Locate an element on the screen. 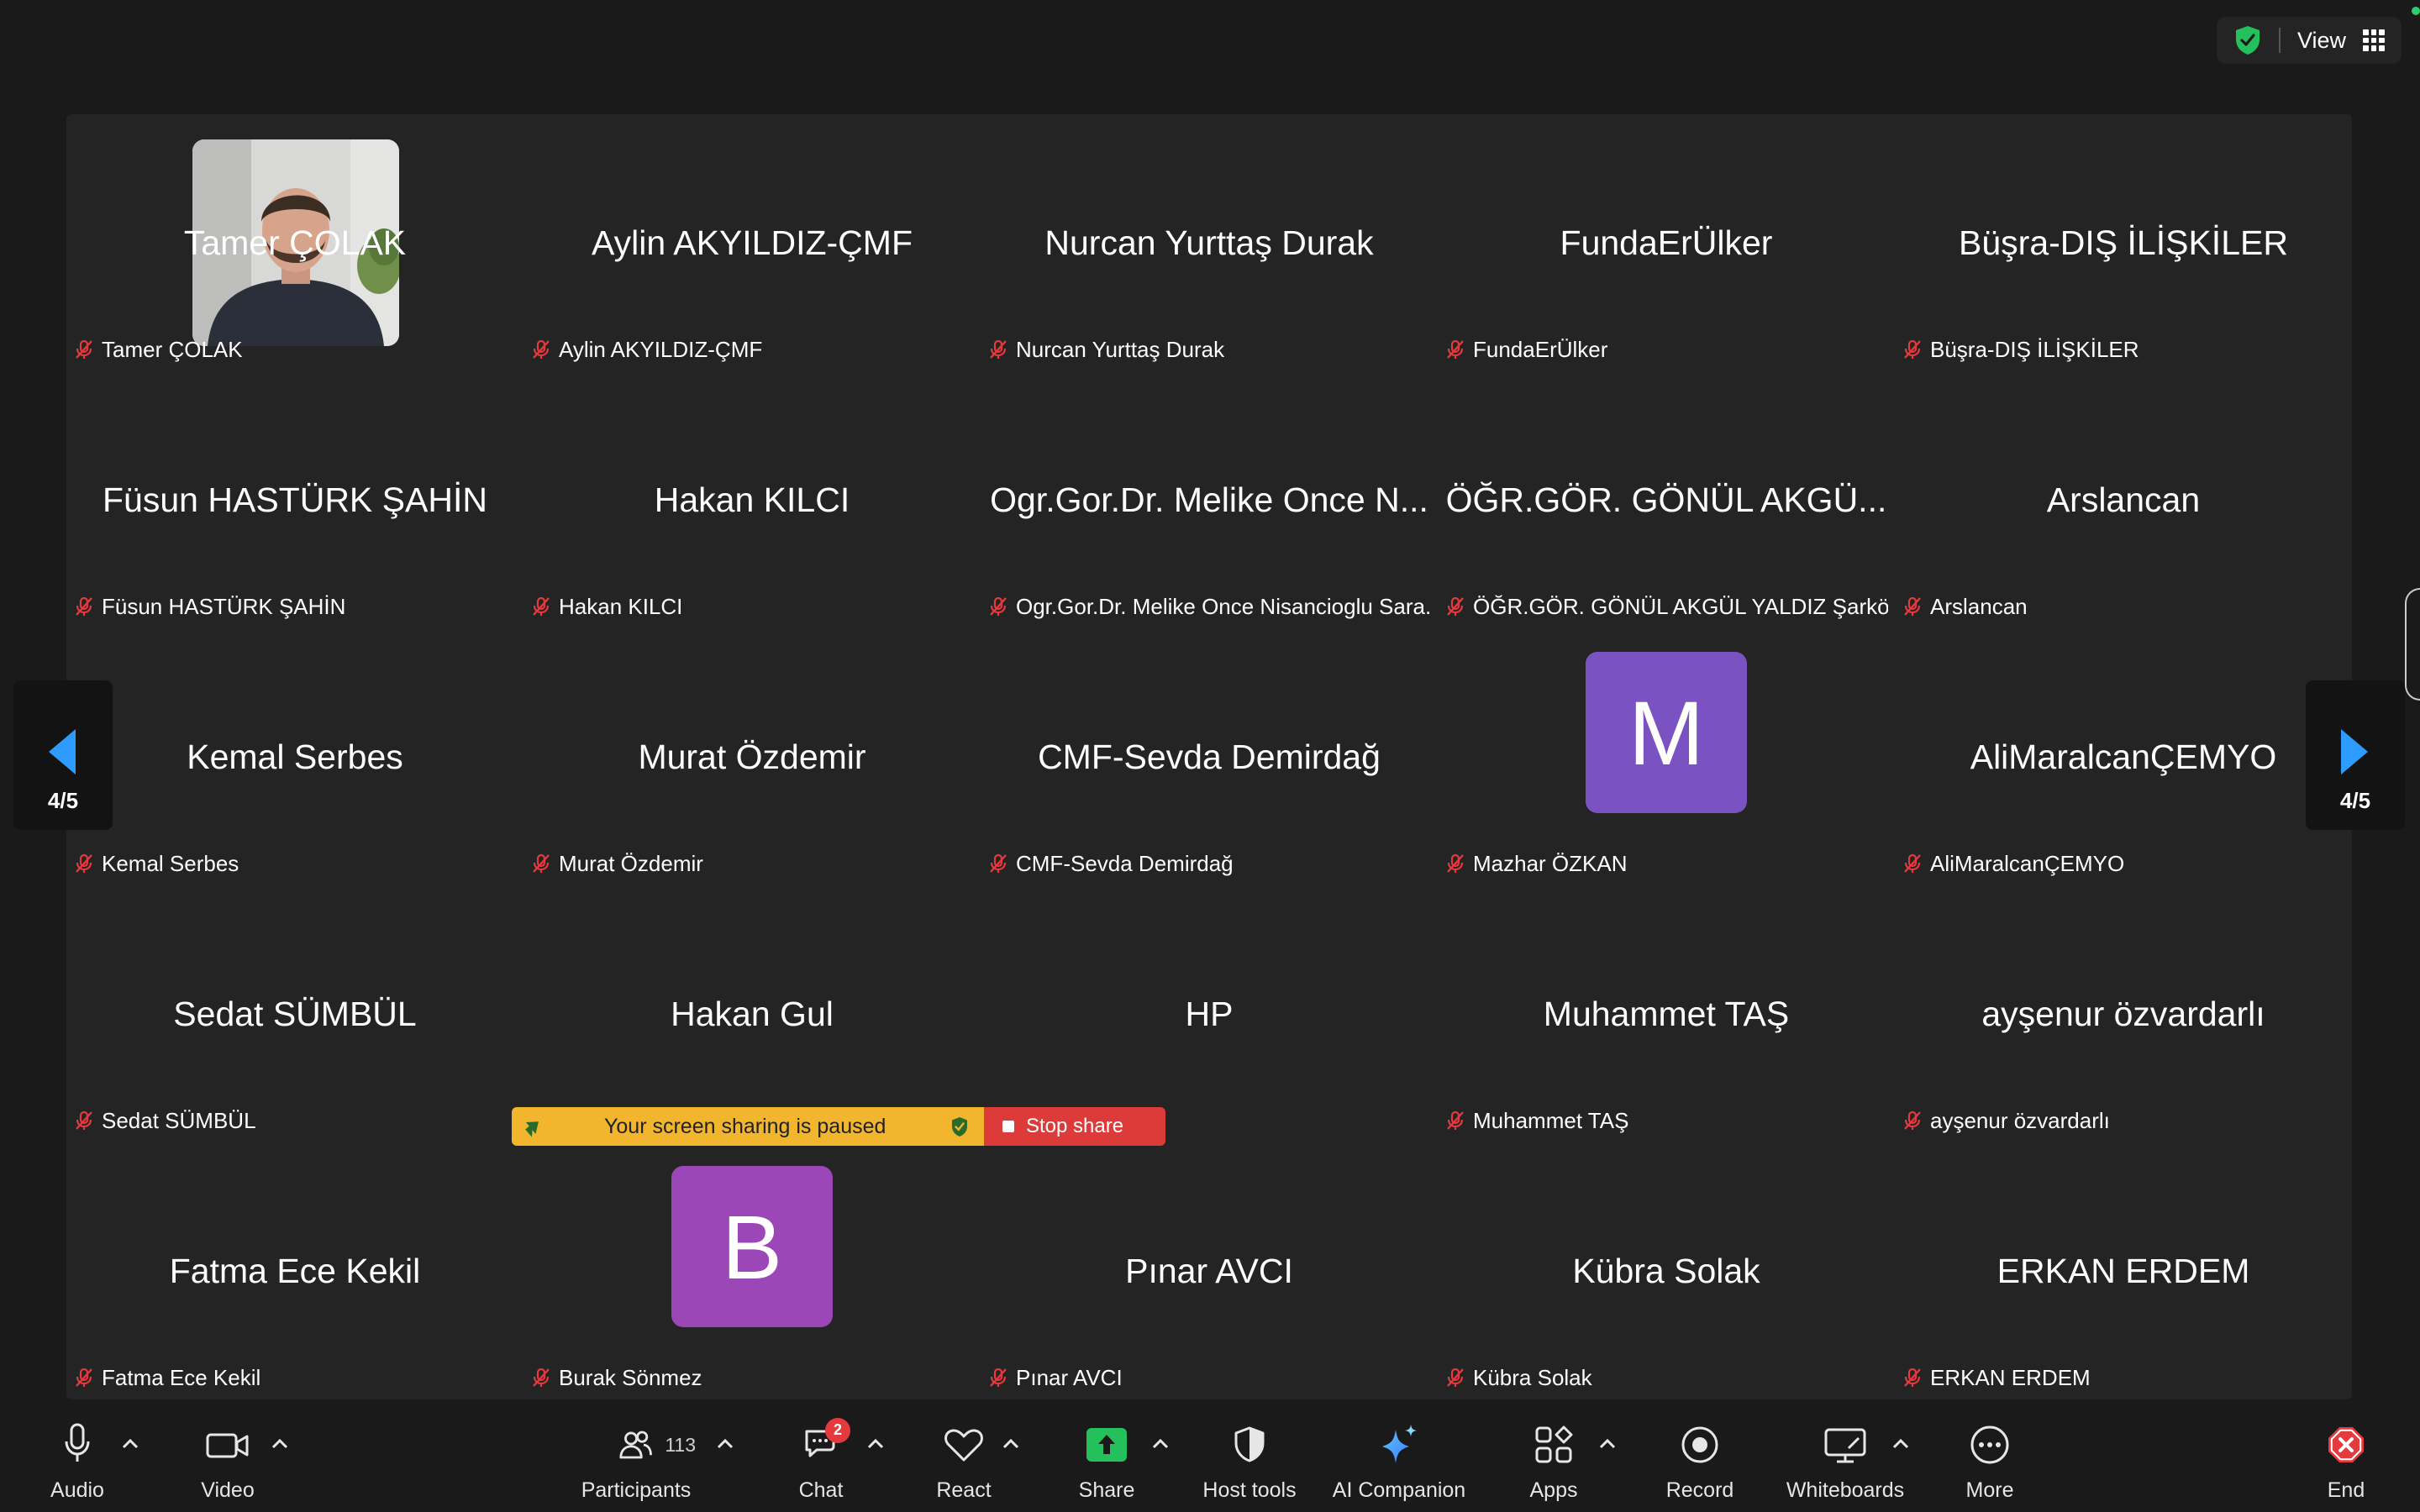 This screenshot has height=1512, width=2420. participant-tile: CMF-Sevda Demirdağ CMF-Sevda Demirdağ is located at coordinates (1209, 756).